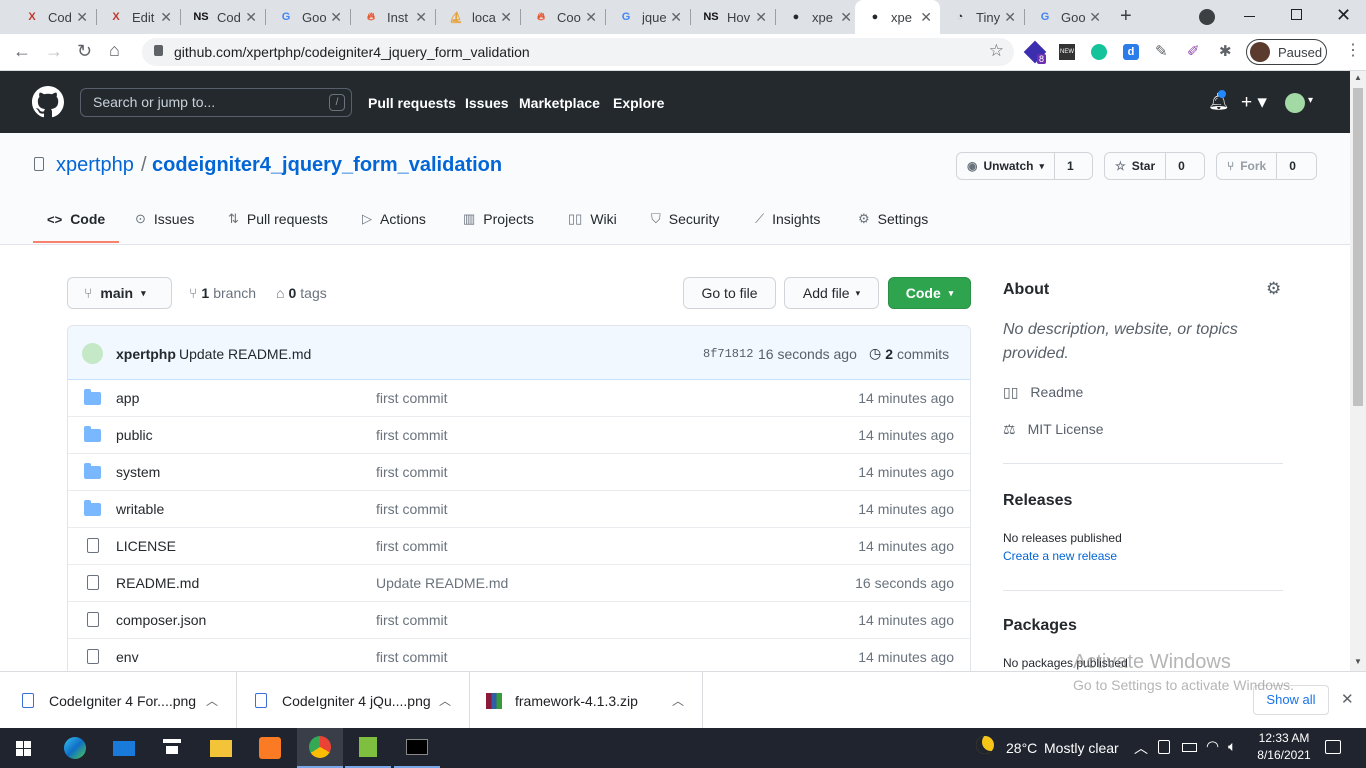 The height and width of the screenshot is (768, 1366). What do you see at coordinates (909, 353) in the screenshot?
I see `commits-link: ◷ 2 commits` at bounding box center [909, 353].